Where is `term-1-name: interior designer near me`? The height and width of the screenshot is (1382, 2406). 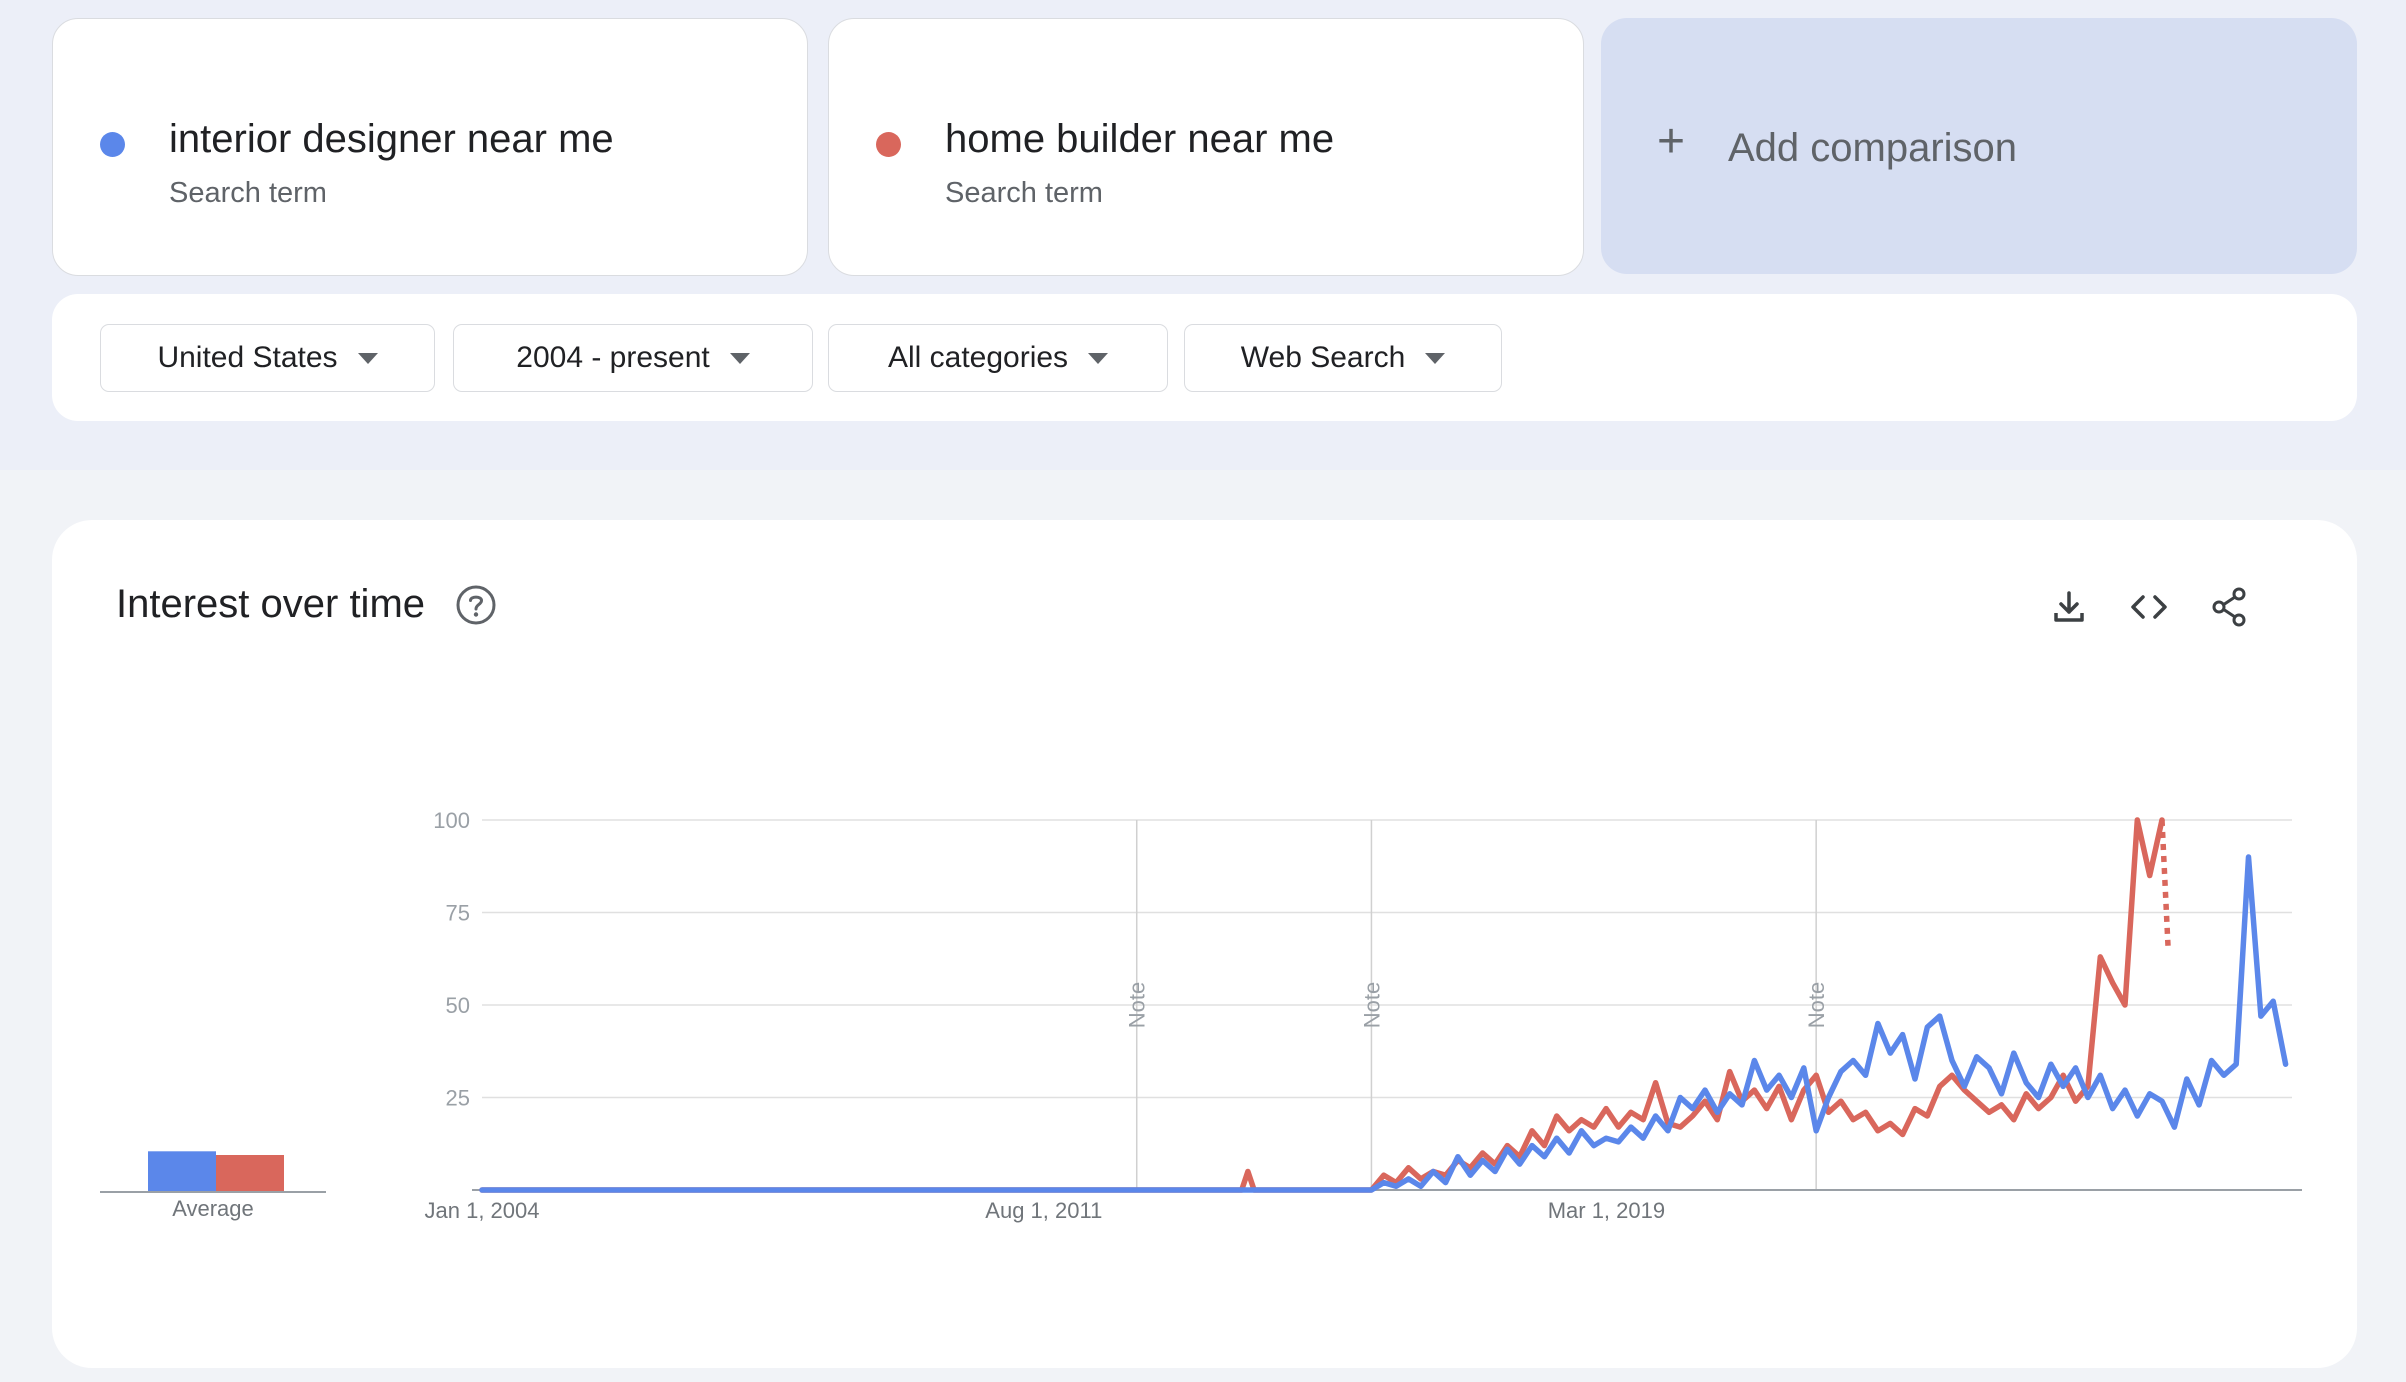 term-1-name: interior designer near me is located at coordinates (391, 139).